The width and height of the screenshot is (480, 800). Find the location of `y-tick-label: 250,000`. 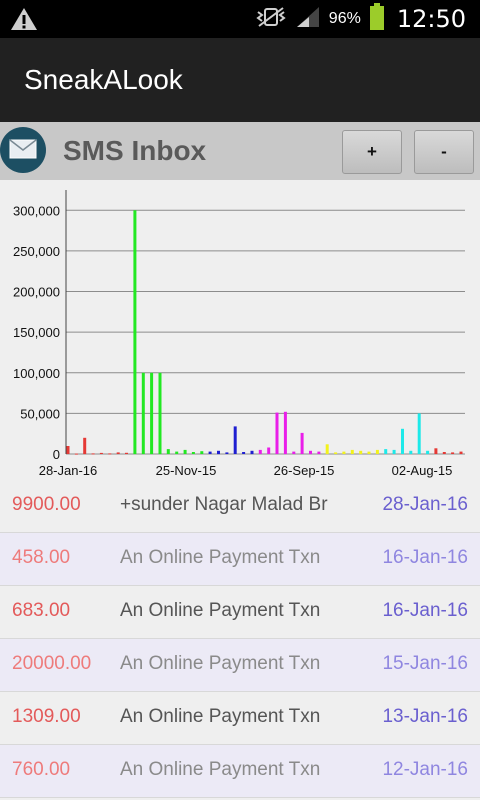

y-tick-label: 250,000 is located at coordinates (36, 251).